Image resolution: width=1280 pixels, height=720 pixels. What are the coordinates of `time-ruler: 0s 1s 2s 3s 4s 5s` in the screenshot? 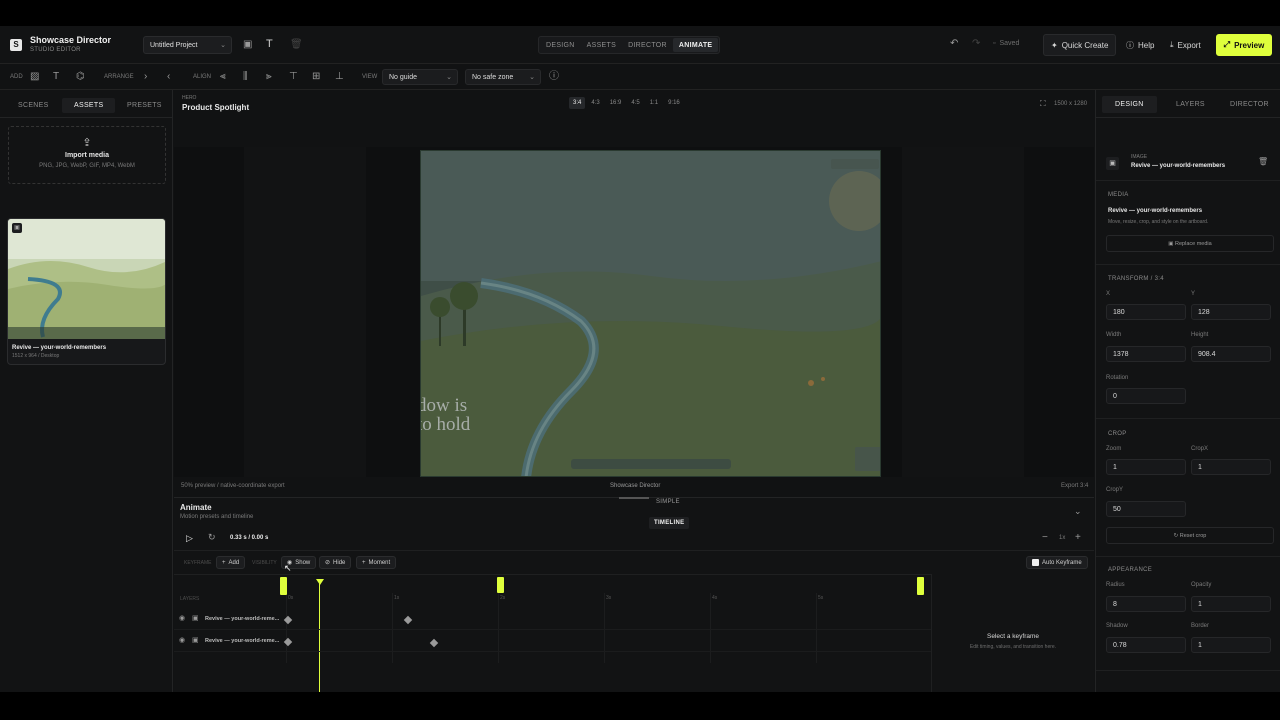 It's located at (606, 619).